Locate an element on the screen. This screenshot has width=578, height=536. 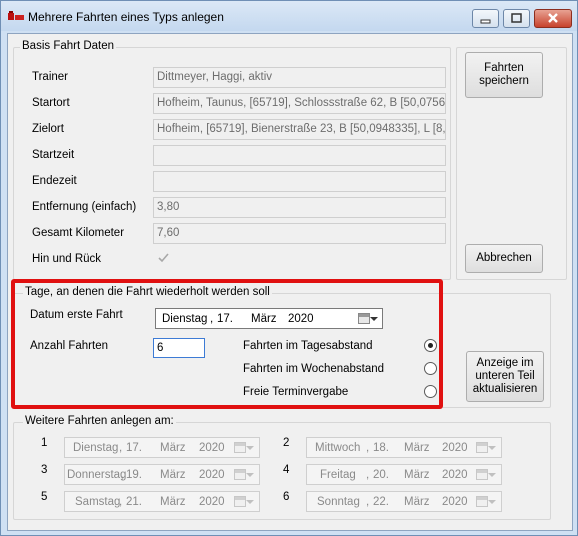
close-button is located at coordinates (553, 18).